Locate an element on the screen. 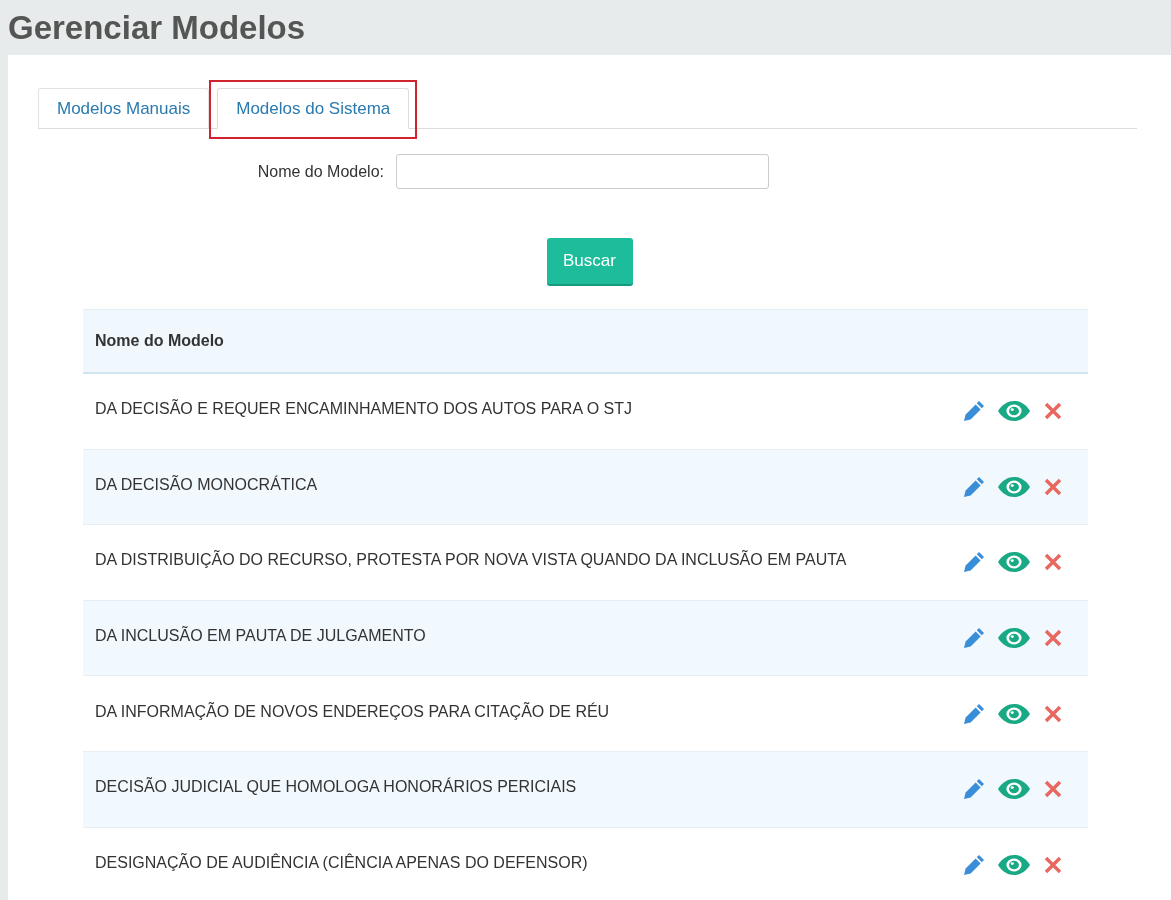 This screenshot has height=900, width=1171. field-label: Nome do Modelo: is located at coordinates (320, 171).